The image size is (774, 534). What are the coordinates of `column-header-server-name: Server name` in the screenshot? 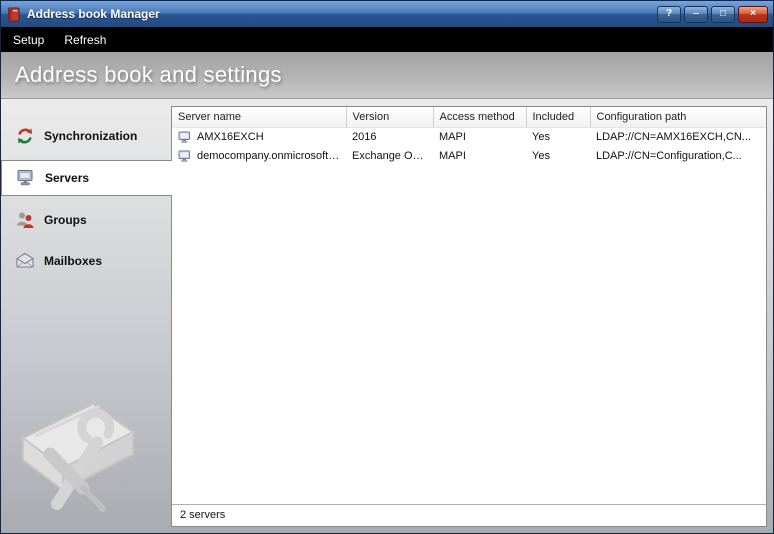 It's located at (259, 117).